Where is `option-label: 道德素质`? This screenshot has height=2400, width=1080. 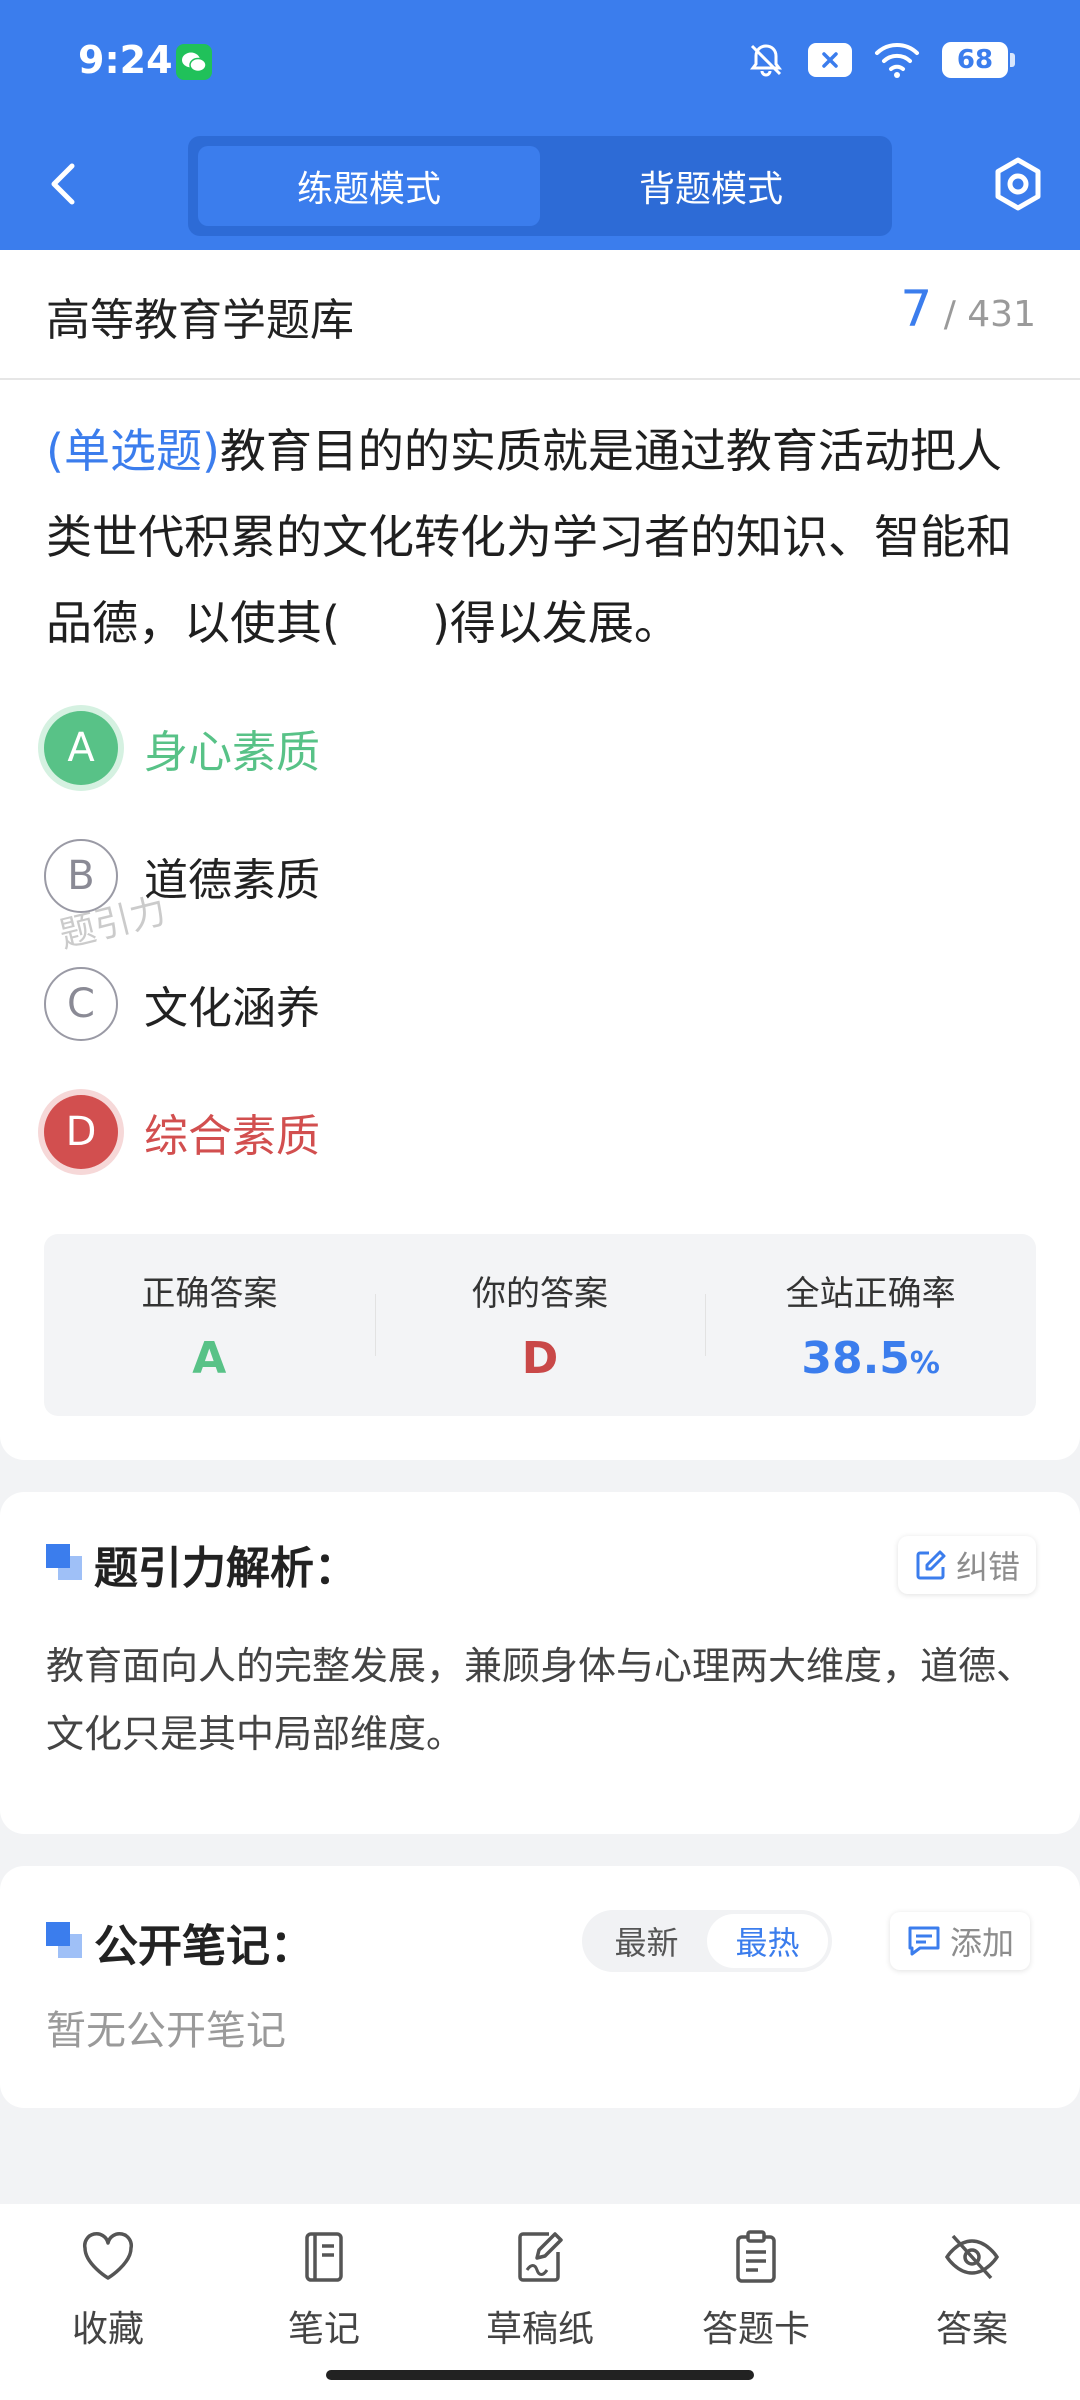 option-label: 道德素质 is located at coordinates (232, 880).